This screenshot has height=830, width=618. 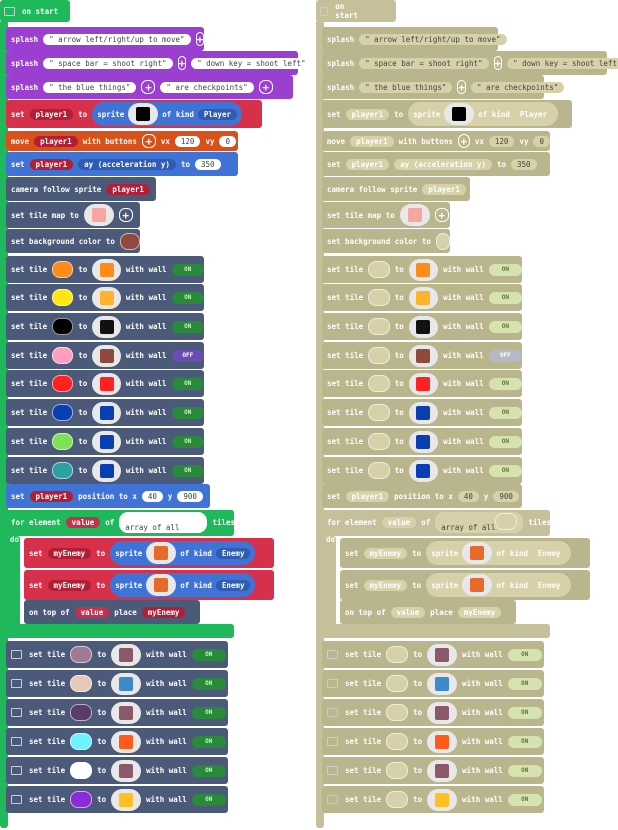 I want to click on array-swatch, so click(x=506, y=521).